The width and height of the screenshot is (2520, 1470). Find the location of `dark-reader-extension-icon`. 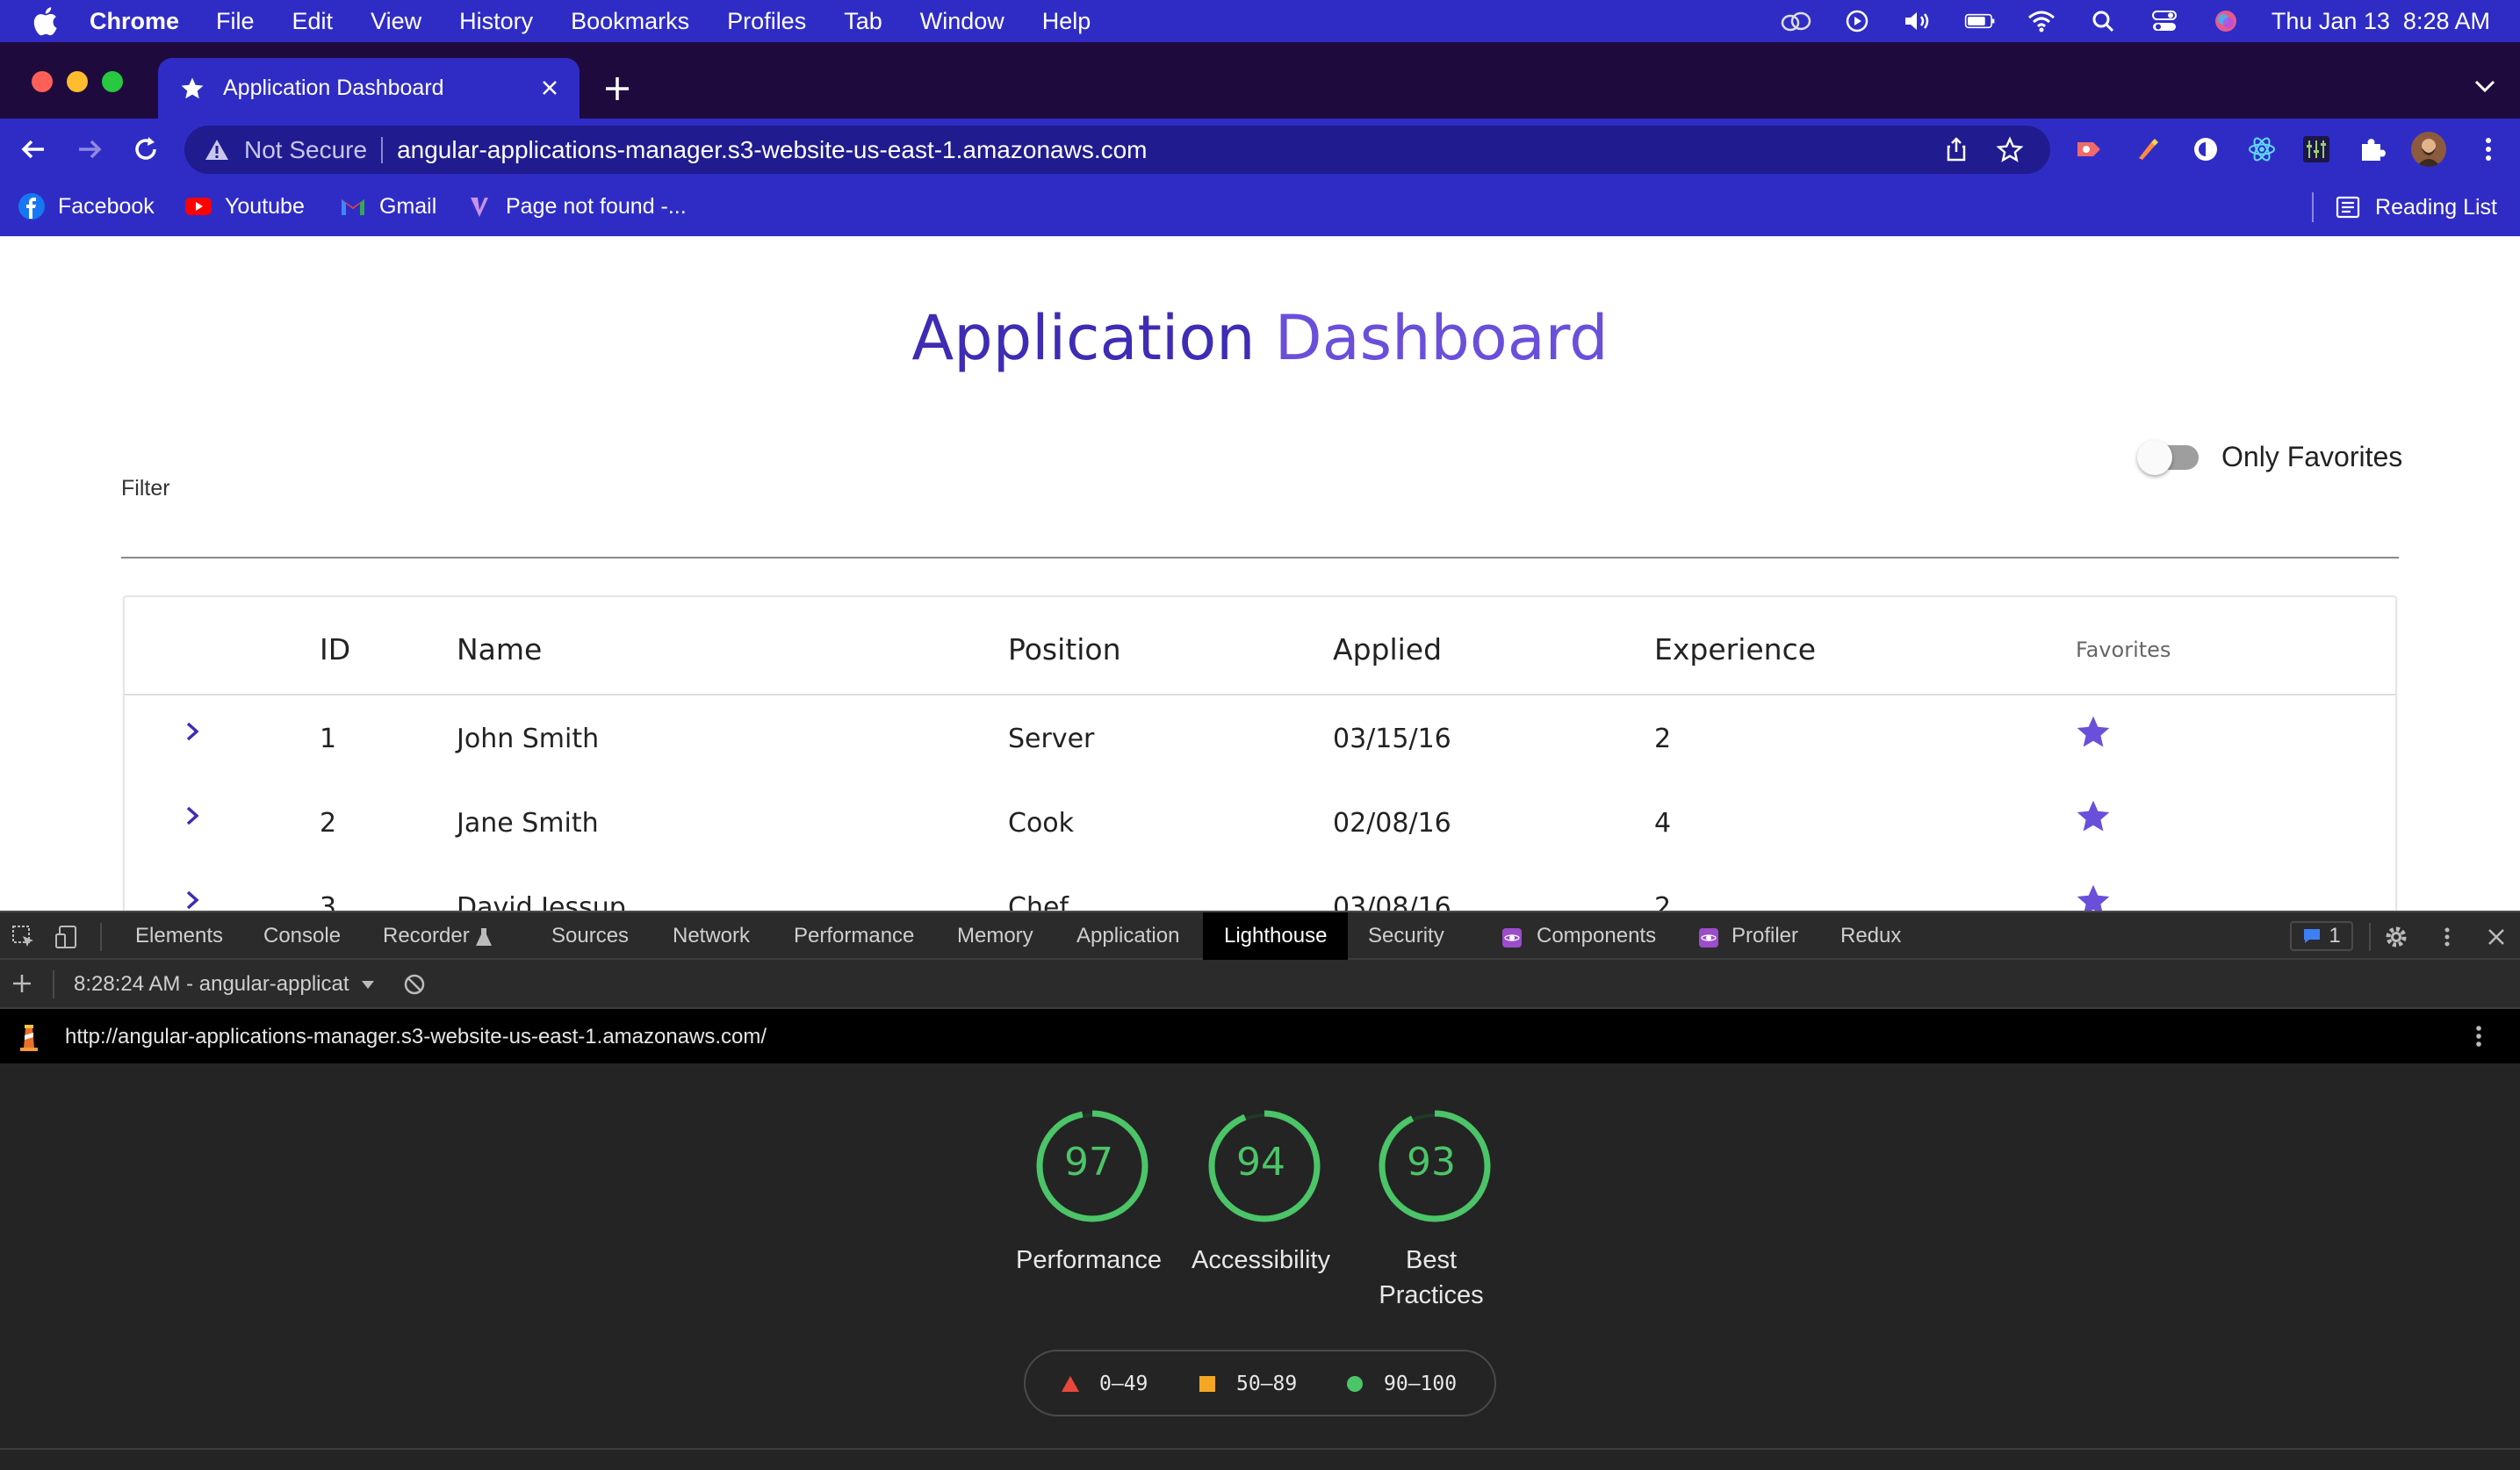

dark-reader-extension-icon is located at coordinates (2205, 149).